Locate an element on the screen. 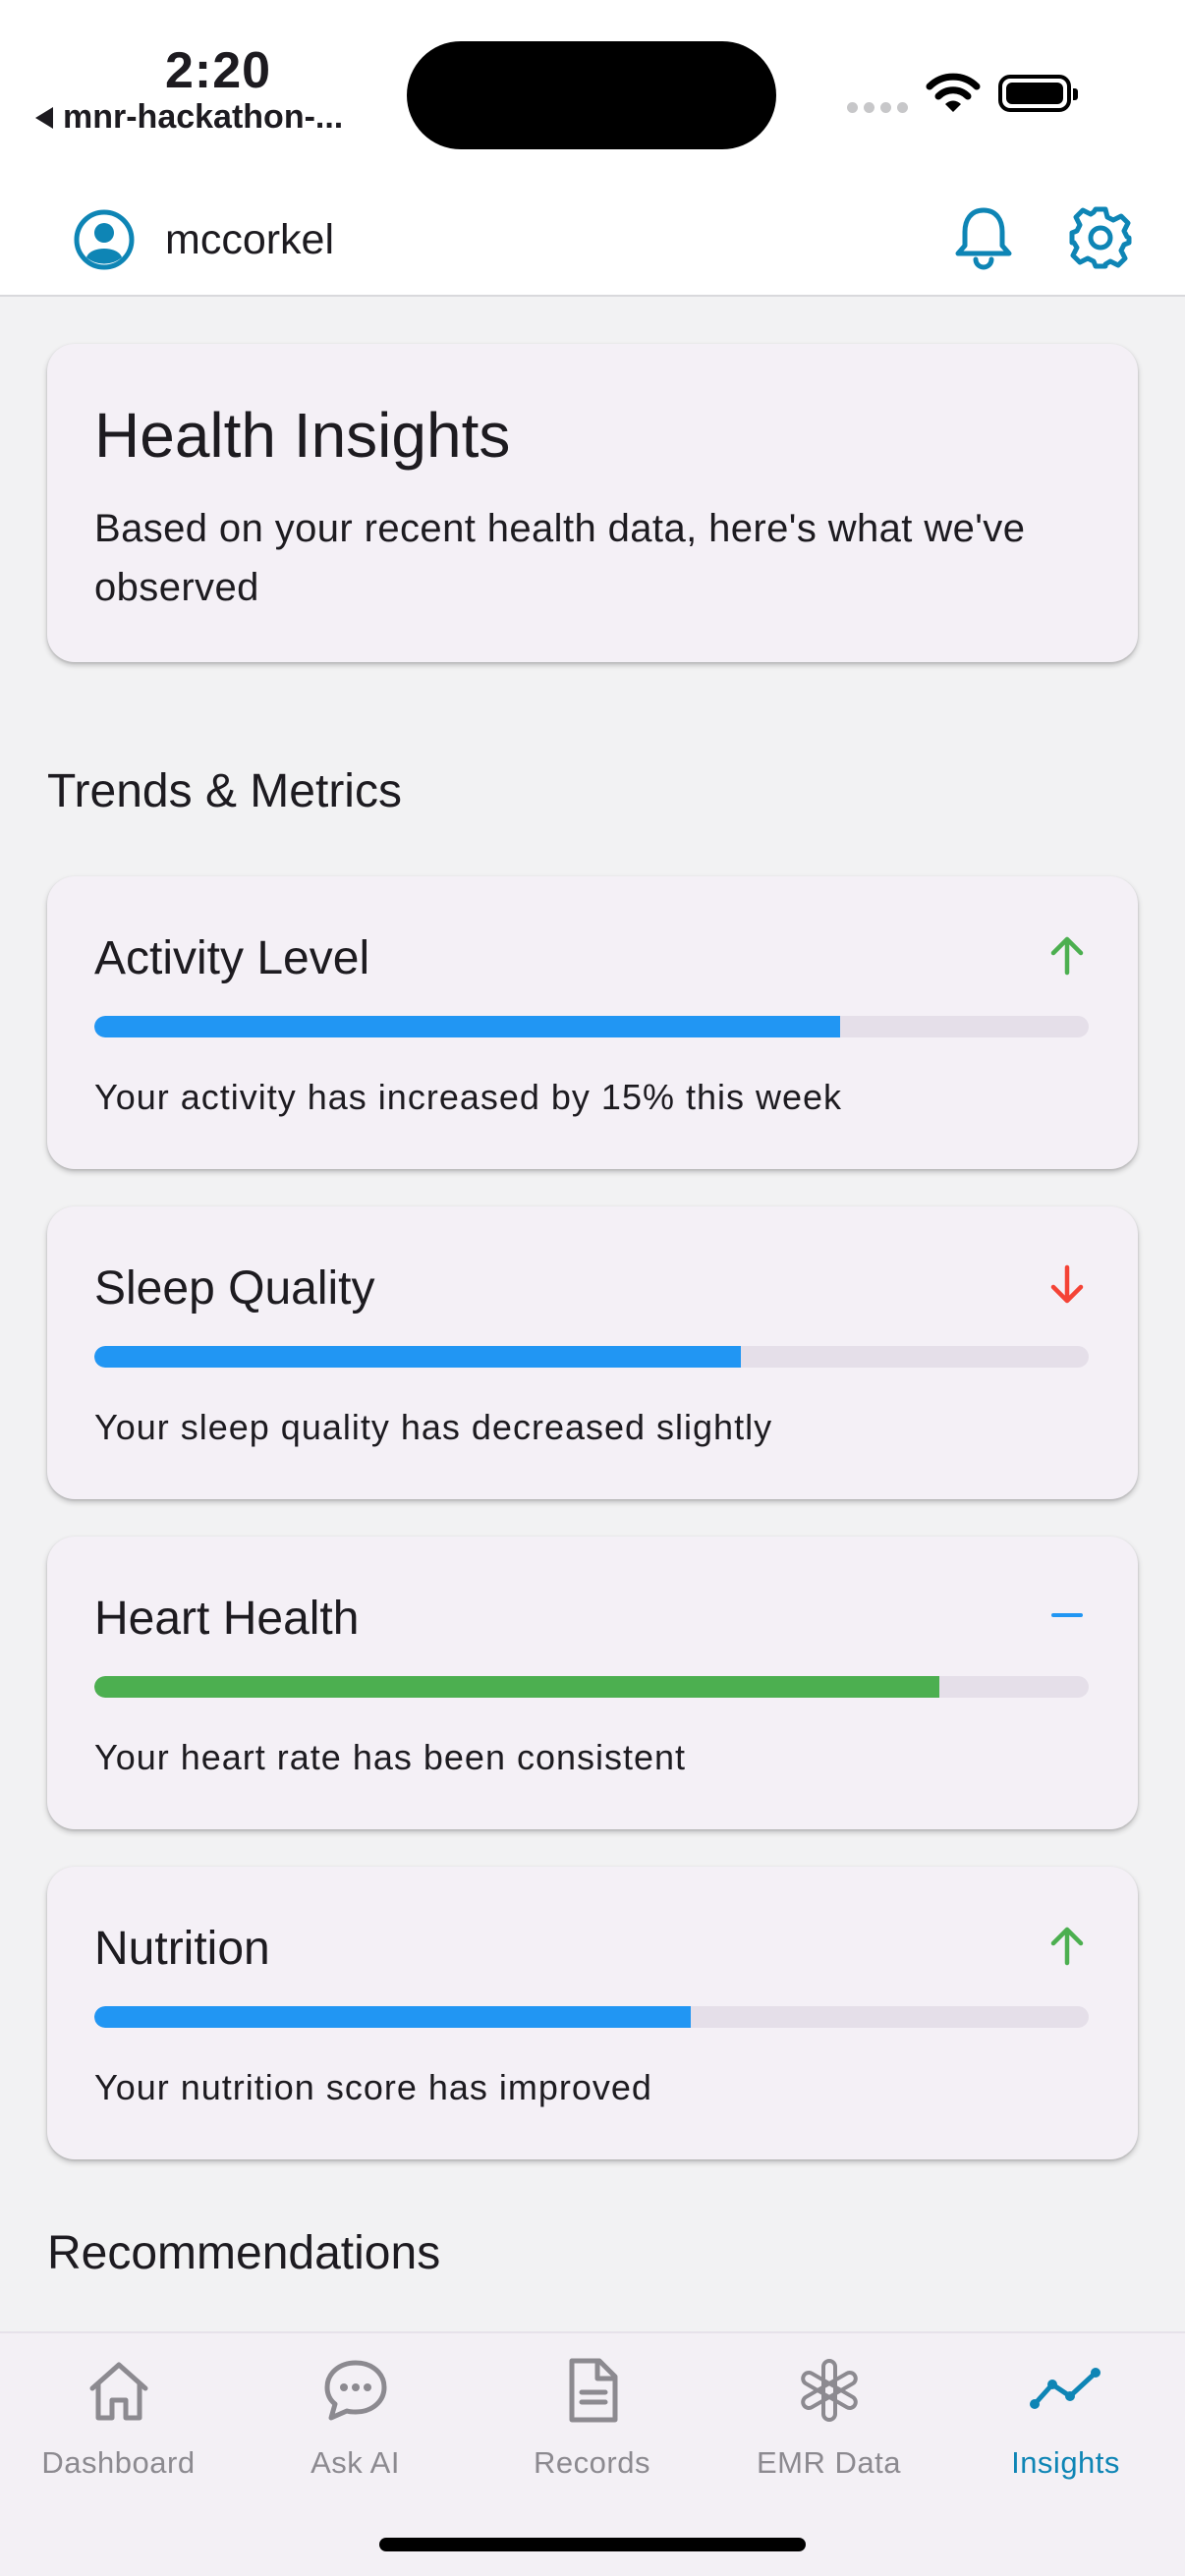 This screenshot has width=1185, height=2576. recommendations-section-title: Recommendations is located at coordinates (244, 2253).